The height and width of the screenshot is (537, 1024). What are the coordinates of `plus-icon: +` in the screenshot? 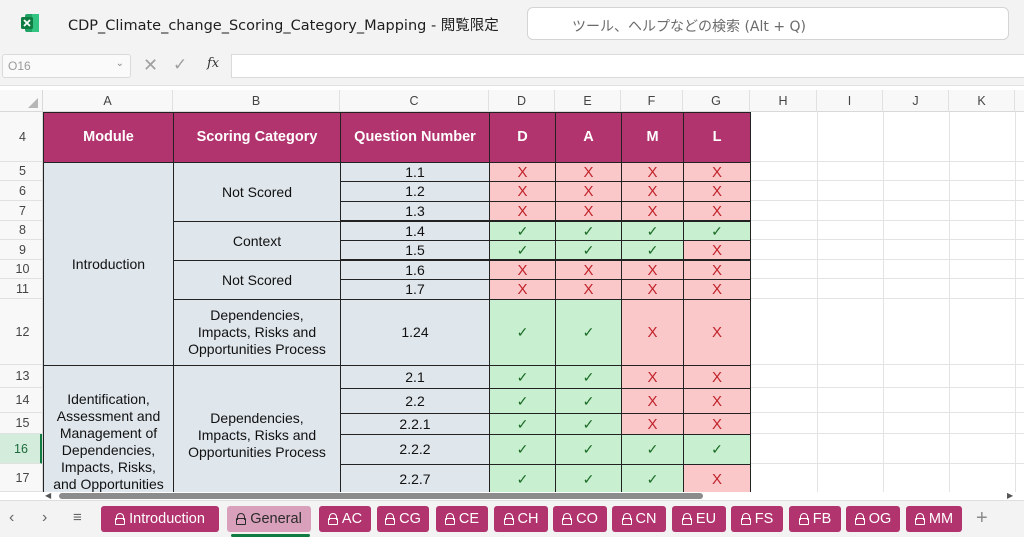 It's located at (982, 518).